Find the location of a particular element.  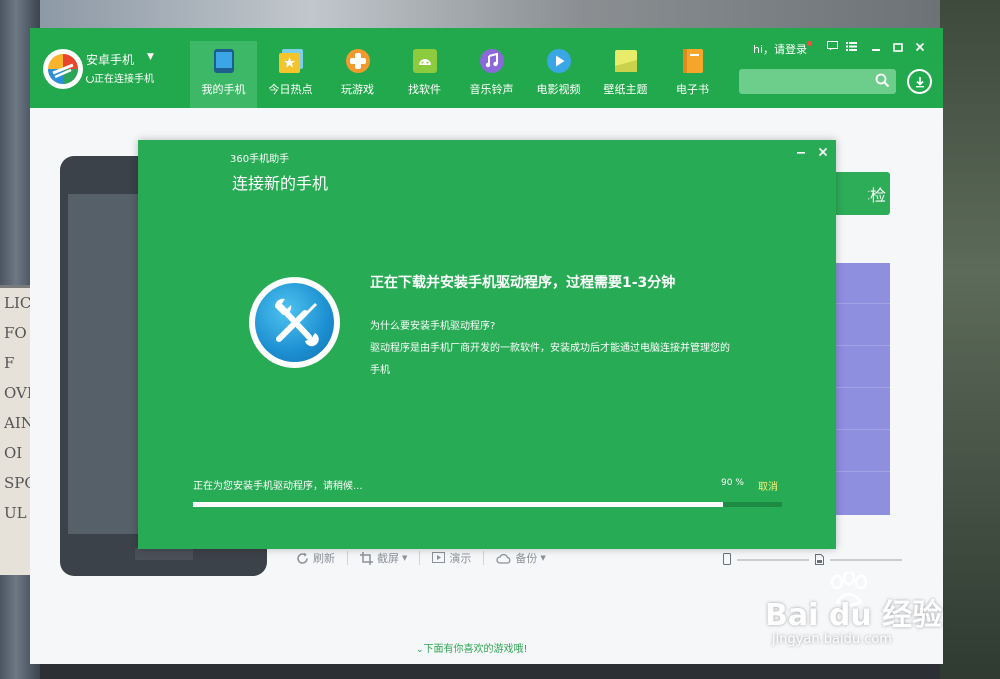

login-label: hi，请登录 is located at coordinates (780, 49).